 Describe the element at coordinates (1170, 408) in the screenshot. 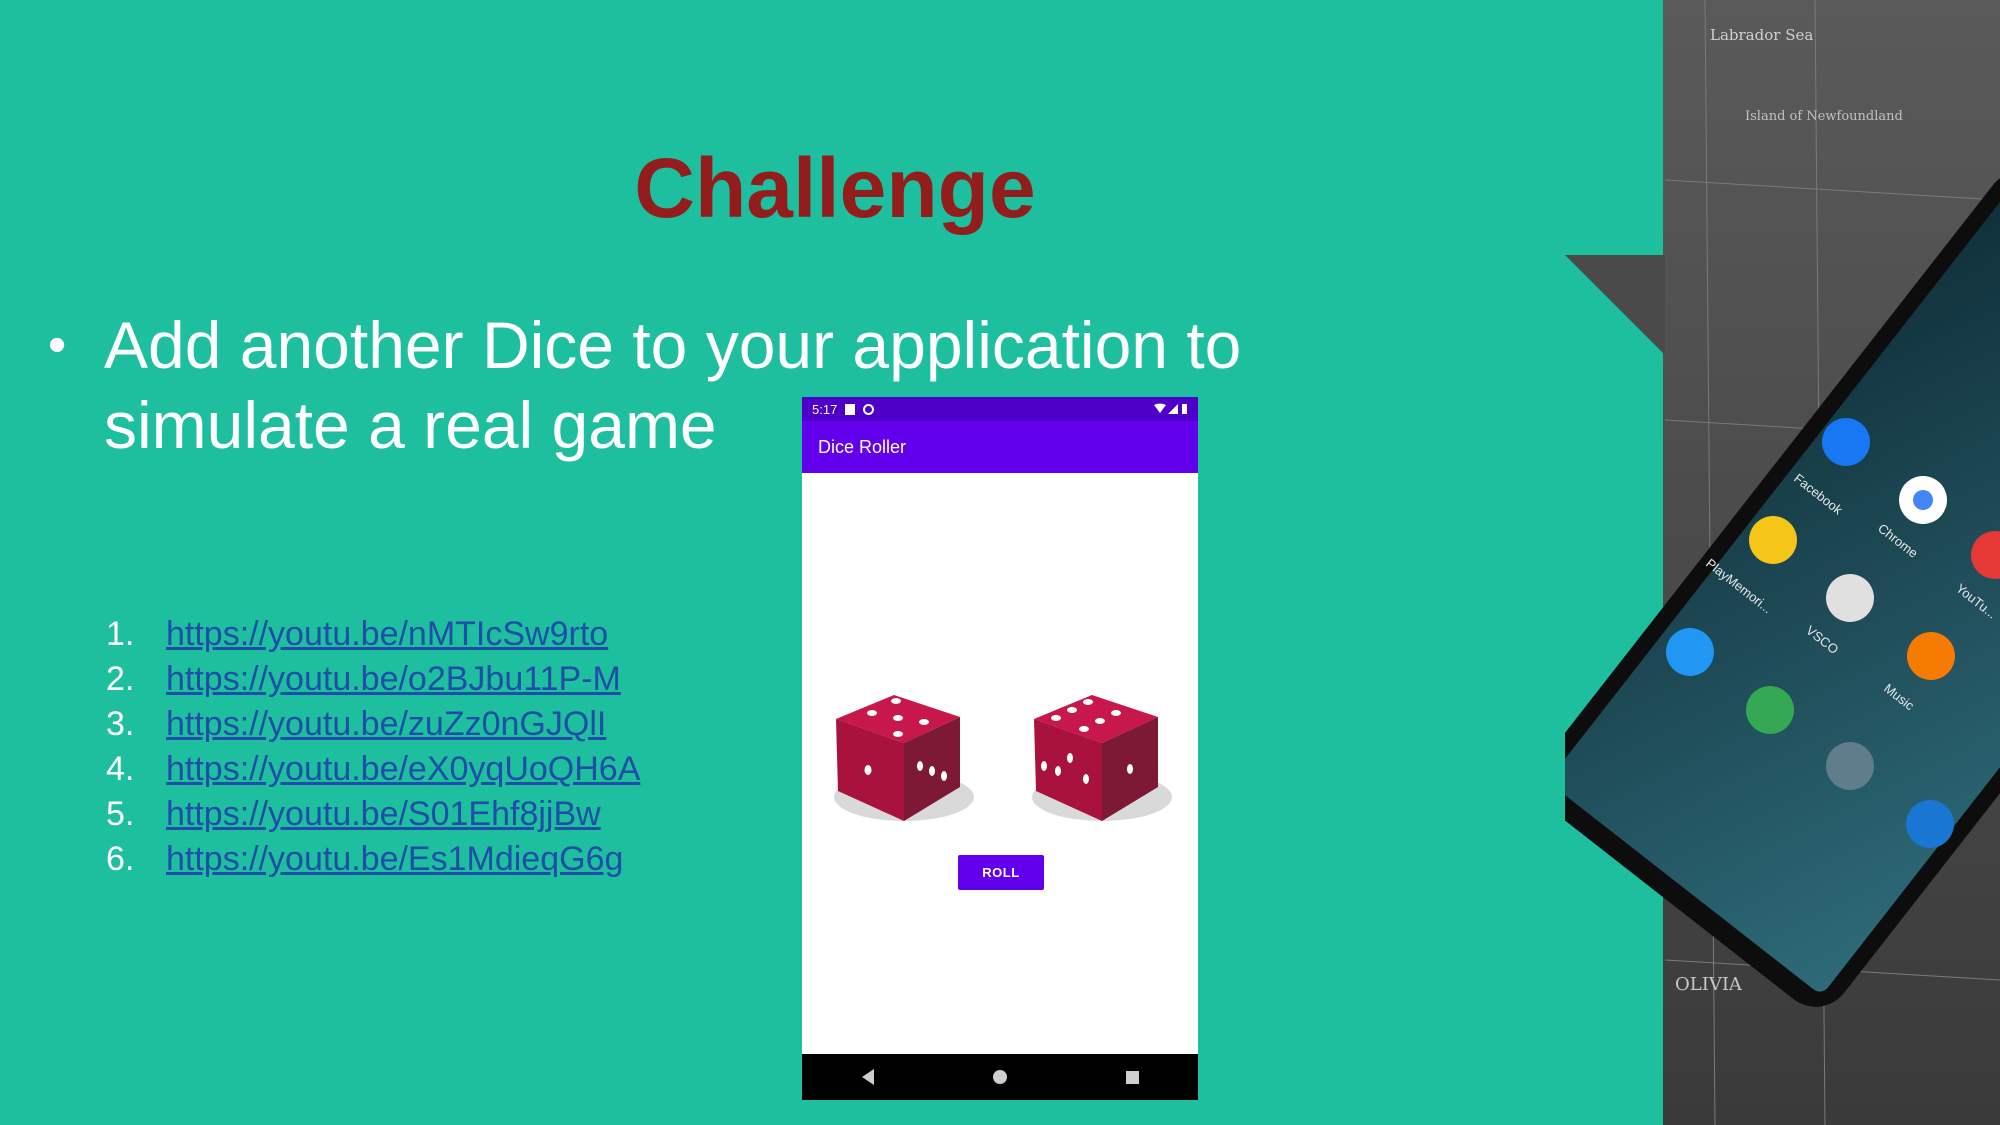

I see `wifi-signal-battery-icon` at that location.